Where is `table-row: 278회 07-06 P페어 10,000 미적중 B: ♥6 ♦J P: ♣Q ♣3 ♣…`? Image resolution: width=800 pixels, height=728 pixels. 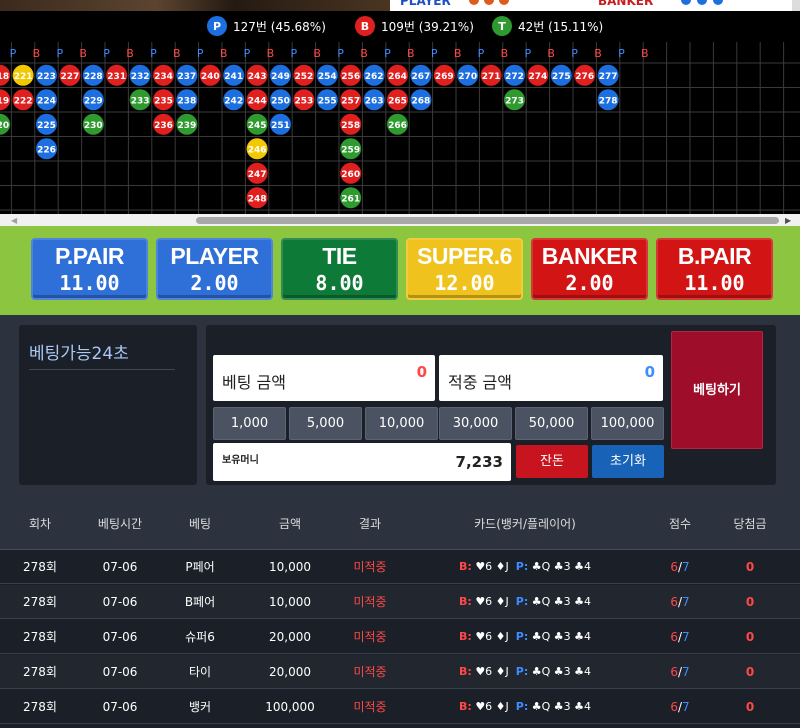
table-row: 278회 07-06 P페어 10,000 미적중 B: ♥6 ♦J P: ♣Q ♣3 ♣… is located at coordinates (400, 567).